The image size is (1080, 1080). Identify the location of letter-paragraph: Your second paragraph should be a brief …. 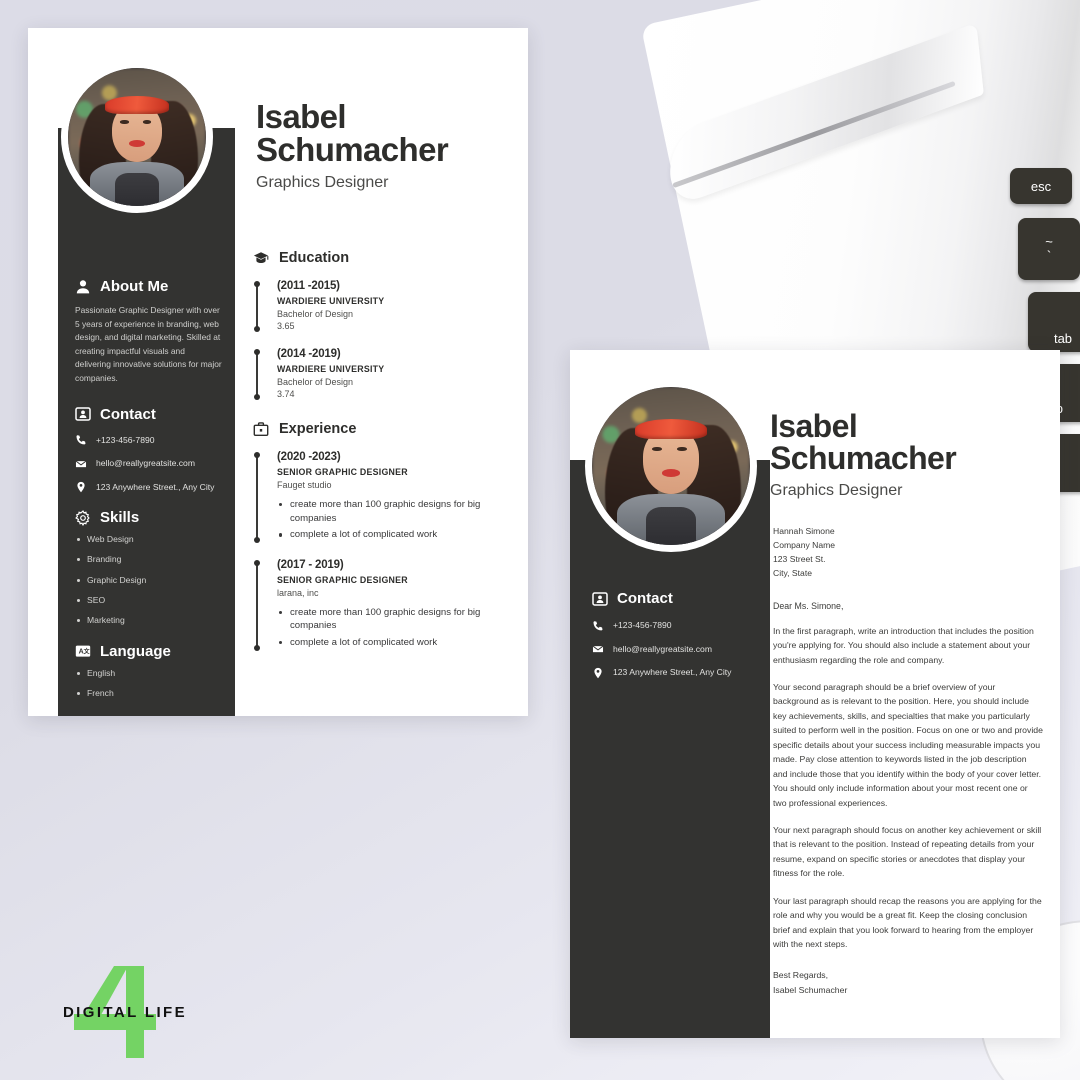
(908, 745).